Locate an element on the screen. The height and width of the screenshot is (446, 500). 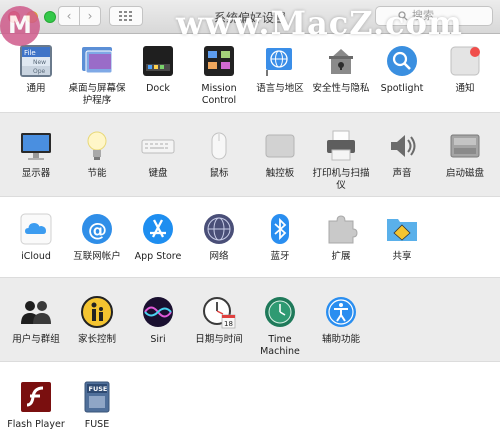
pane-label: App Store is located at coordinates (158, 256).